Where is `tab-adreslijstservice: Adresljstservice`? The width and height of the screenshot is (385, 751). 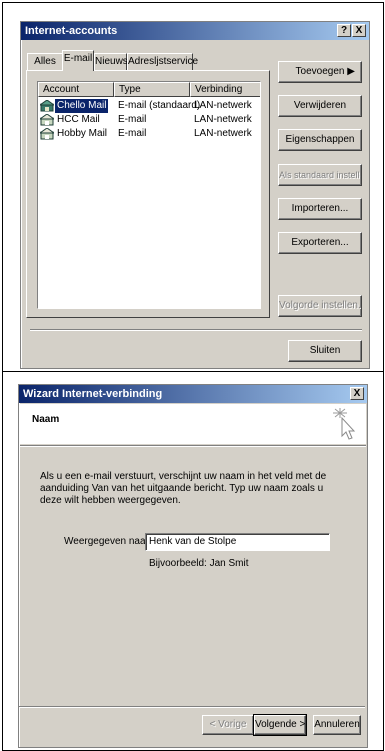
tab-adreslijstservice: Adresljstservice is located at coordinates (162, 61).